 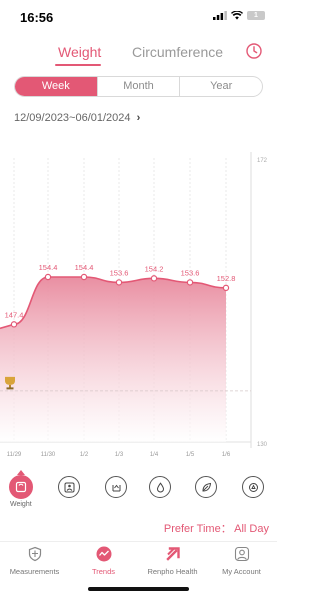 What do you see at coordinates (262, 161) in the screenshot?
I see `y-tick-label: 172` at bounding box center [262, 161].